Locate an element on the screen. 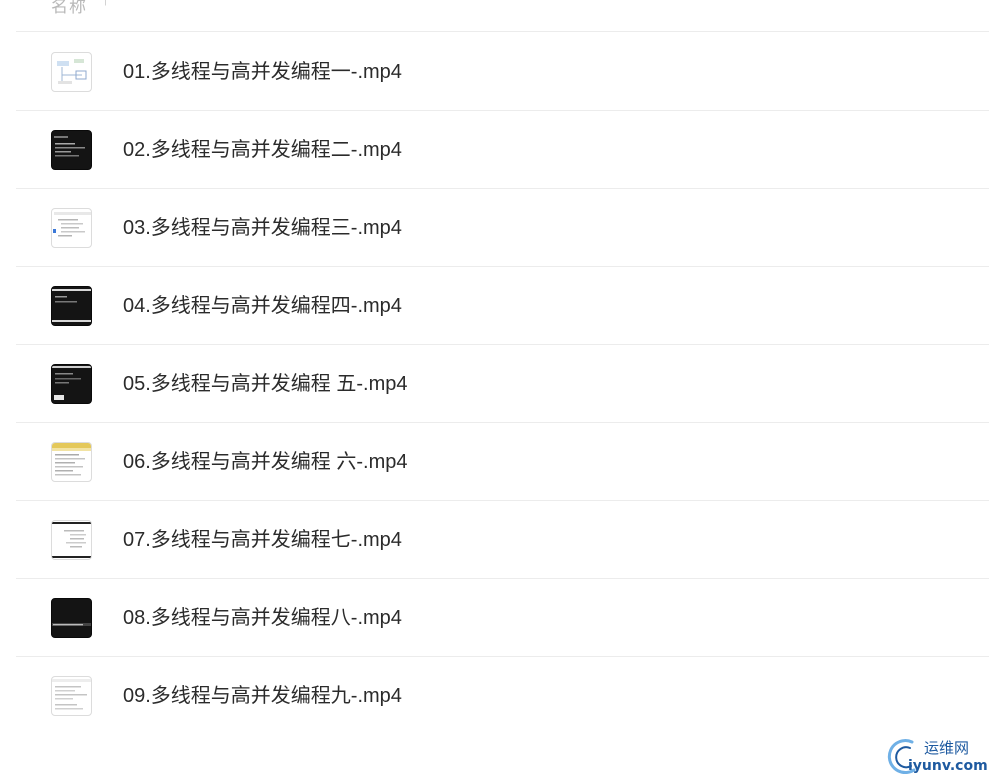 The height and width of the screenshot is (782, 989). file-row: 09.多线程与高并发编程九-.mp4 is located at coordinates (502, 696).